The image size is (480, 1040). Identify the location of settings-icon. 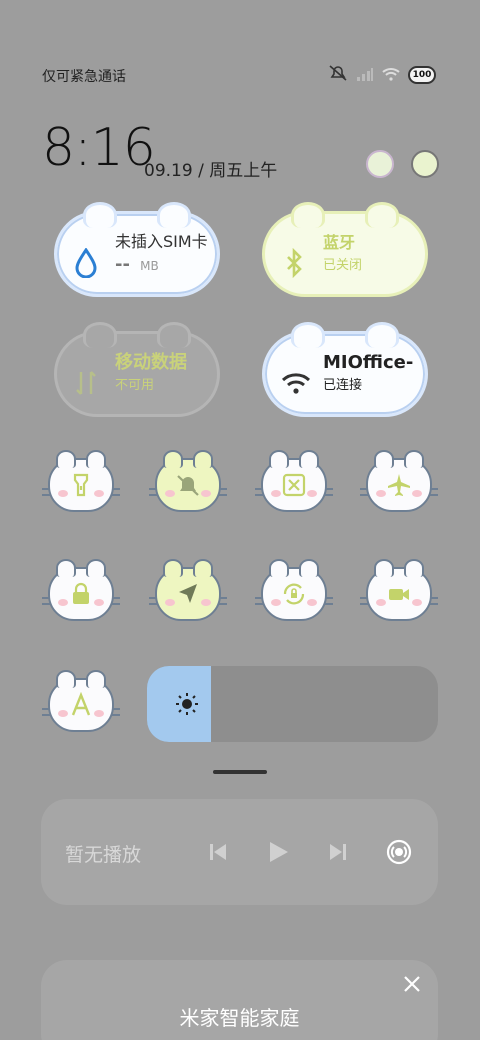
(425, 164).